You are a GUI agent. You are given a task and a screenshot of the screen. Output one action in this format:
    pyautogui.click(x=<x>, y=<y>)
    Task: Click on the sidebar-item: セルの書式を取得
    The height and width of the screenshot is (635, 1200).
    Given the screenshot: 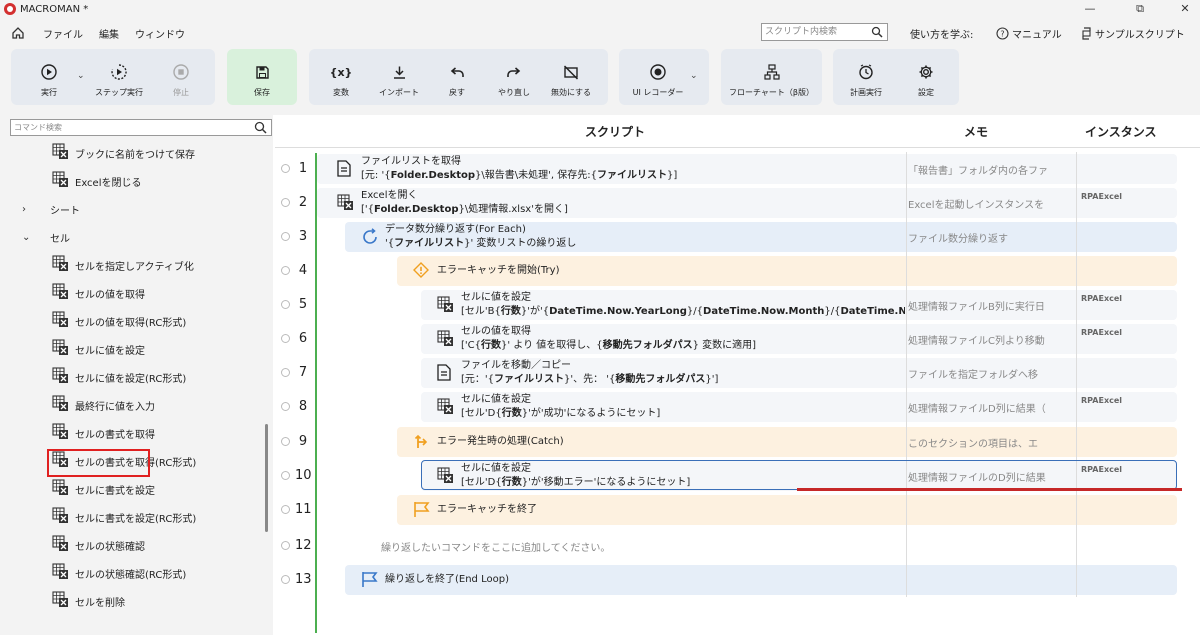 What is the action you would take?
    pyautogui.click(x=77, y=433)
    